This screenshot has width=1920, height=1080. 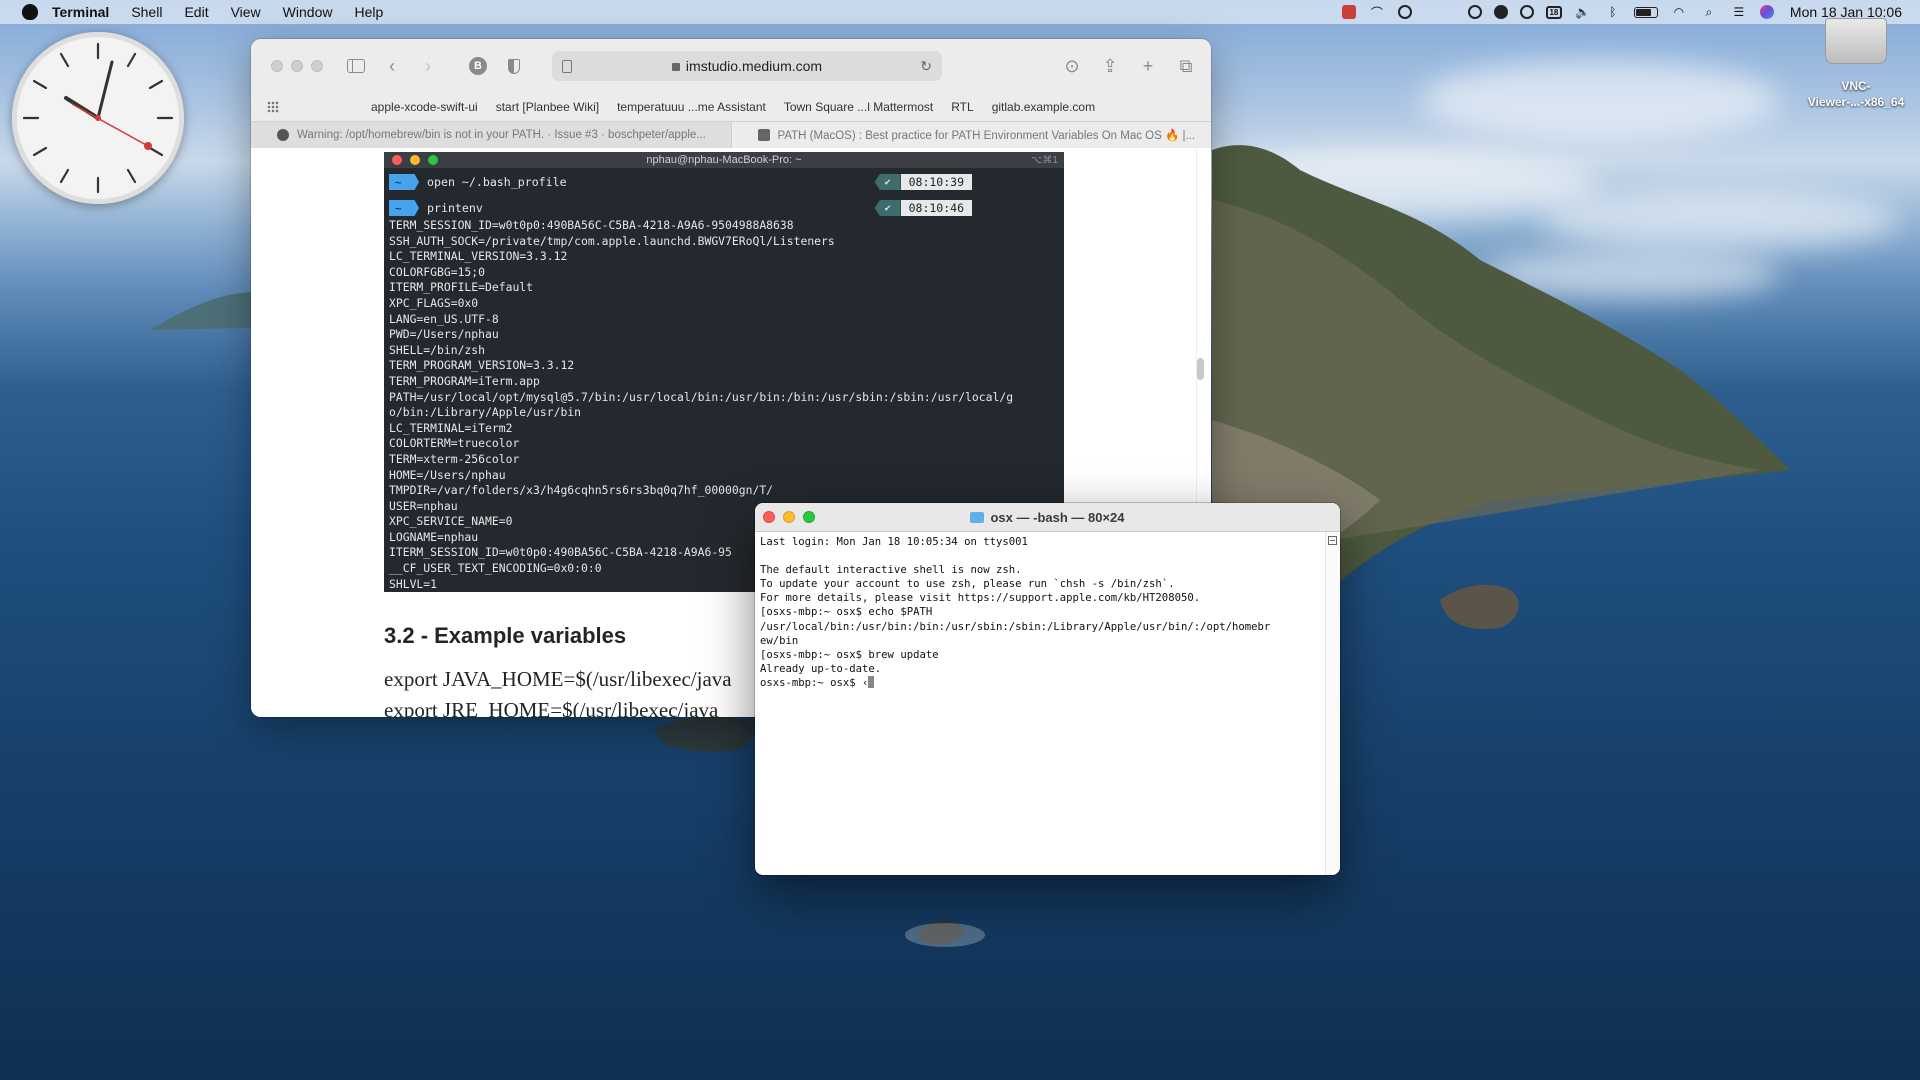 I want to click on menu-window: Window, so click(x=308, y=12).